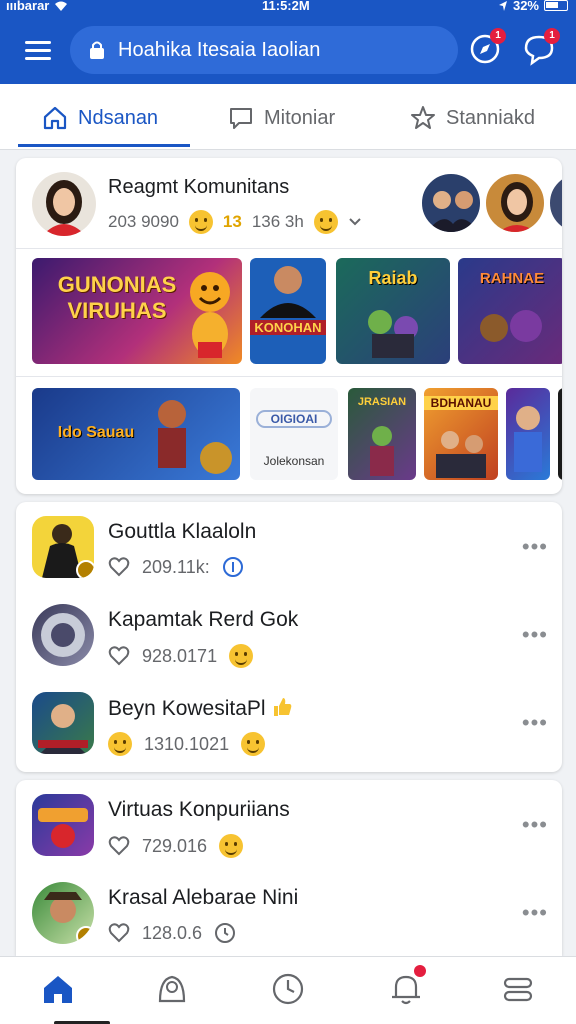 The width and height of the screenshot is (576, 1024). I want to click on reaction-count: 13, so click(232, 221).